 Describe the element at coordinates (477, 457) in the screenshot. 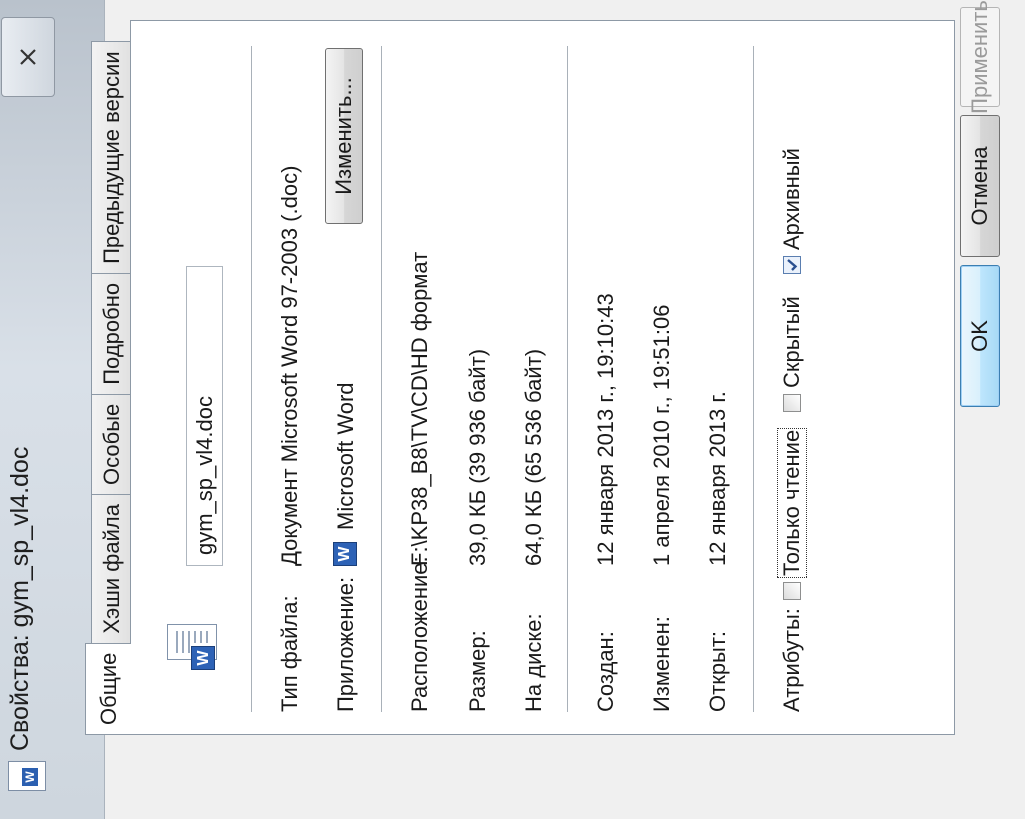

I see `size-value: 39,0 КБ (39 936 байт)` at that location.